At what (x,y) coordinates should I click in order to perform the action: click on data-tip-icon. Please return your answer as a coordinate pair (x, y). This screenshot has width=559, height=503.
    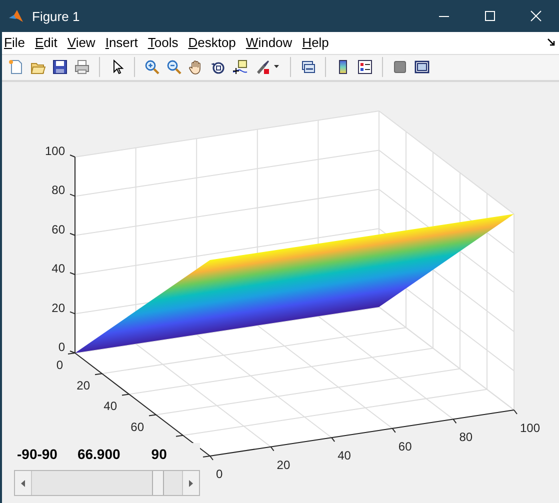
    Looking at the image, I should click on (240, 67).